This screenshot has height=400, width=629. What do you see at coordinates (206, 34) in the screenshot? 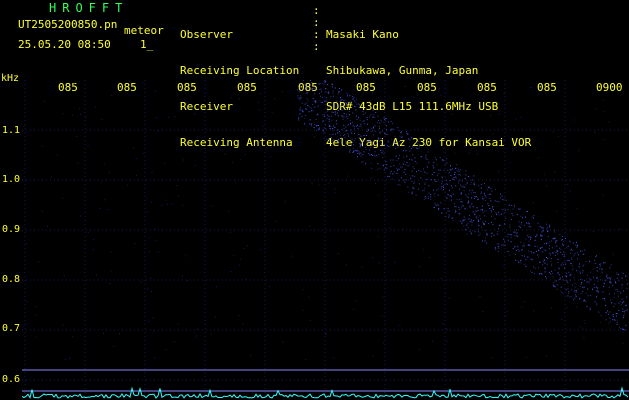
I see `observer-label: Observer` at bounding box center [206, 34].